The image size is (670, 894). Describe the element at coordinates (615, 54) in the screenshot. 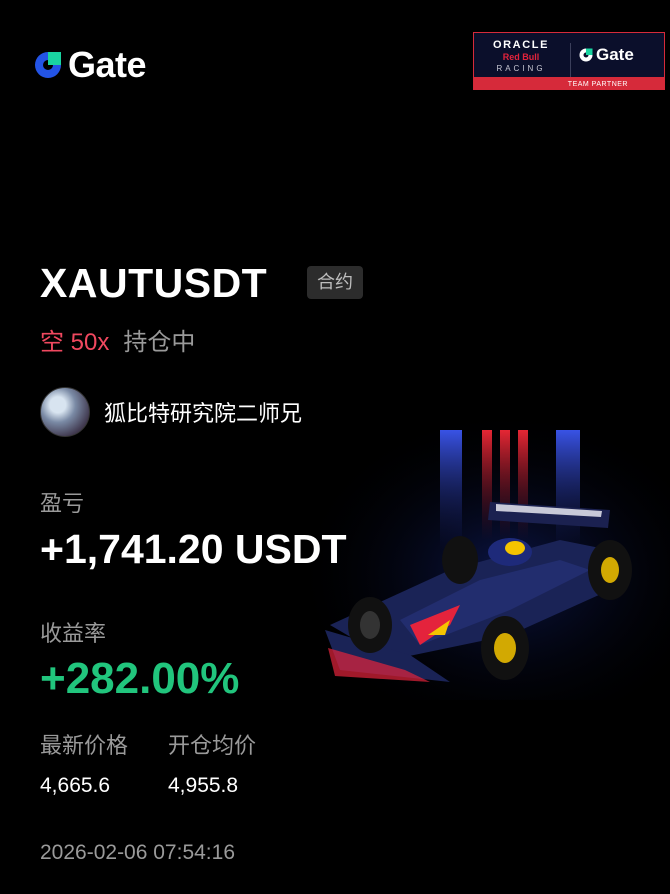

I see `partner-gate-text: Gate` at that location.